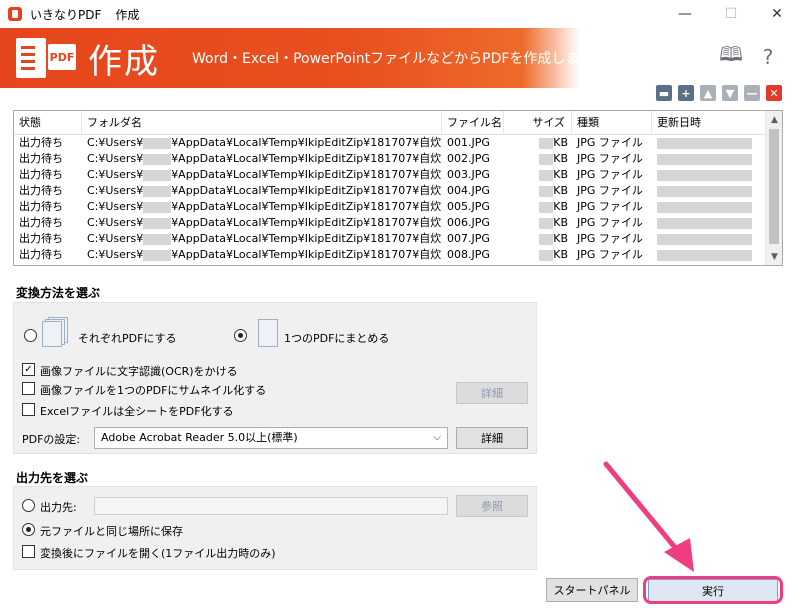  Describe the element at coordinates (492, 393) in the screenshot. I see `details-button: 詳細` at that location.